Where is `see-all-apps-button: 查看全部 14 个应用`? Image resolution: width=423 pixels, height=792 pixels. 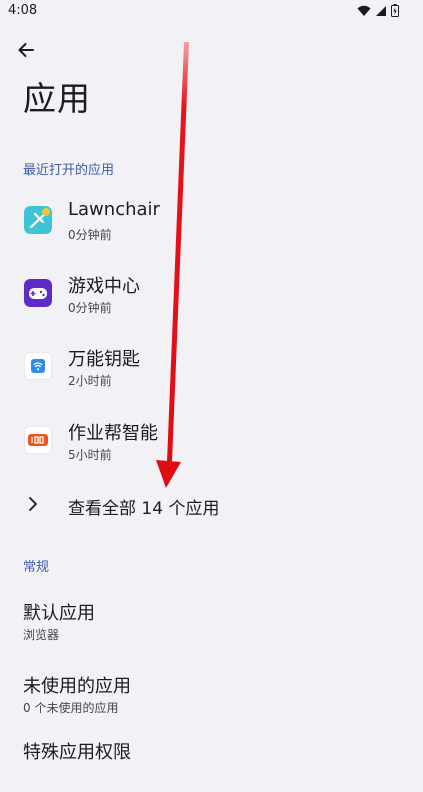 see-all-apps-button: 查看全部 14 个应用 is located at coordinates (211, 505).